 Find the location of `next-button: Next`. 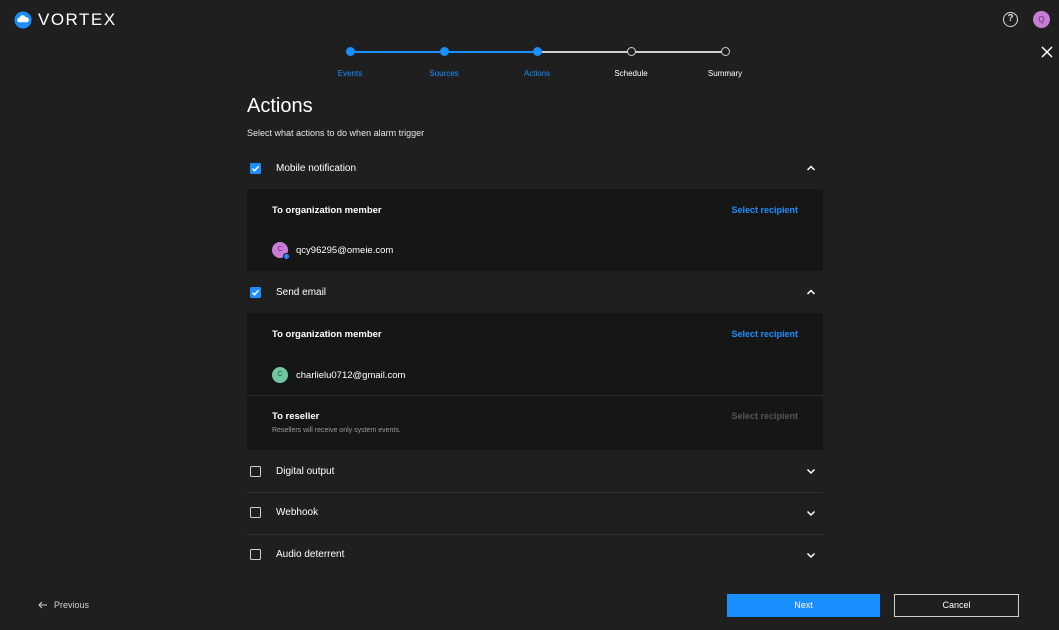

next-button: Next is located at coordinates (803, 605).